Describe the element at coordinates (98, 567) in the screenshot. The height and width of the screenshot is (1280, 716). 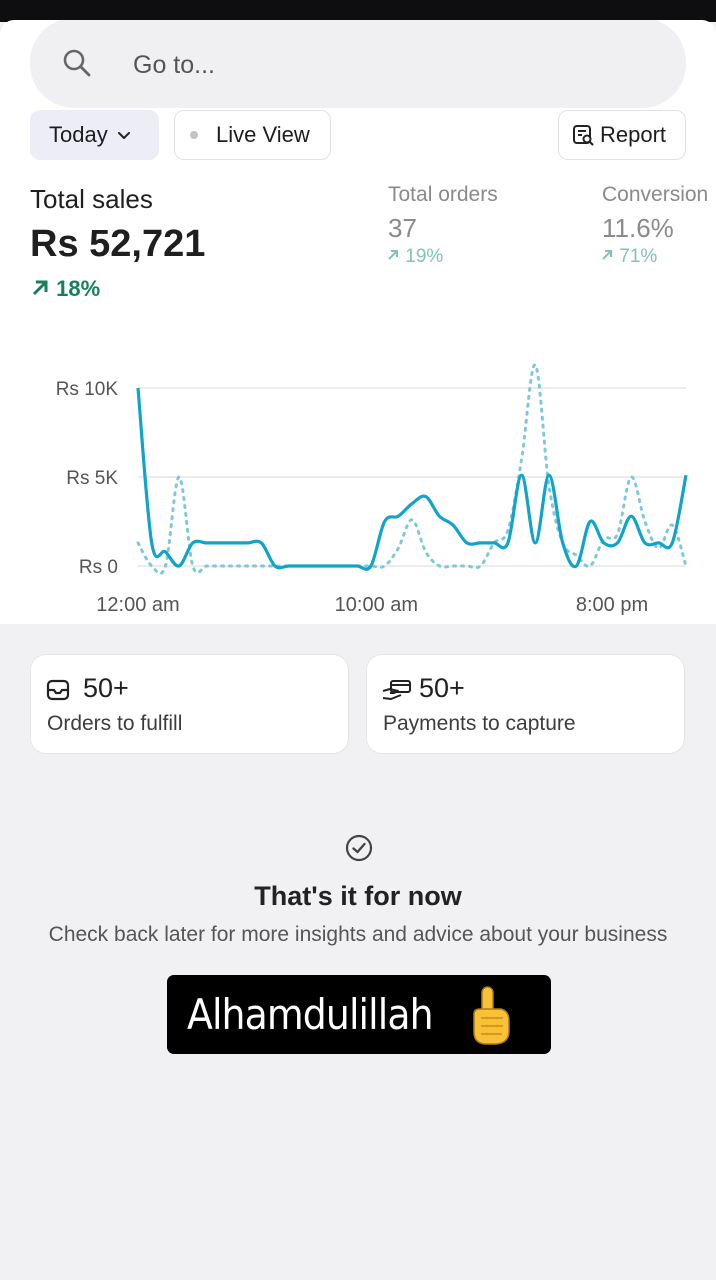
I see `y-tick-label: Rs 0` at that location.